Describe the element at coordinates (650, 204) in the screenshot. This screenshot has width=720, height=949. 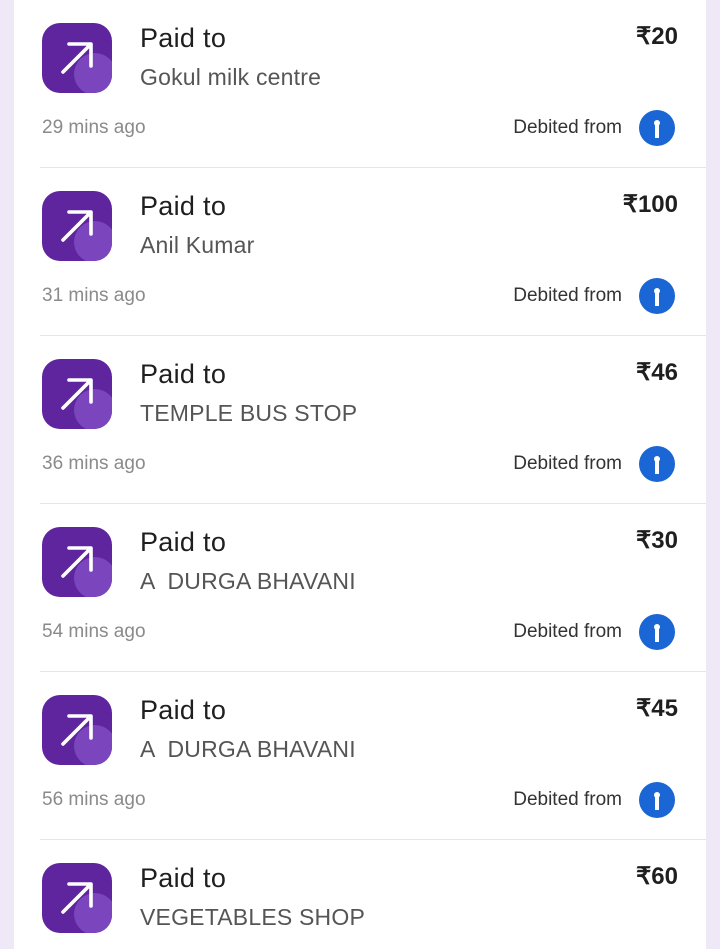
I see `transaction-amount: ₹100` at that location.